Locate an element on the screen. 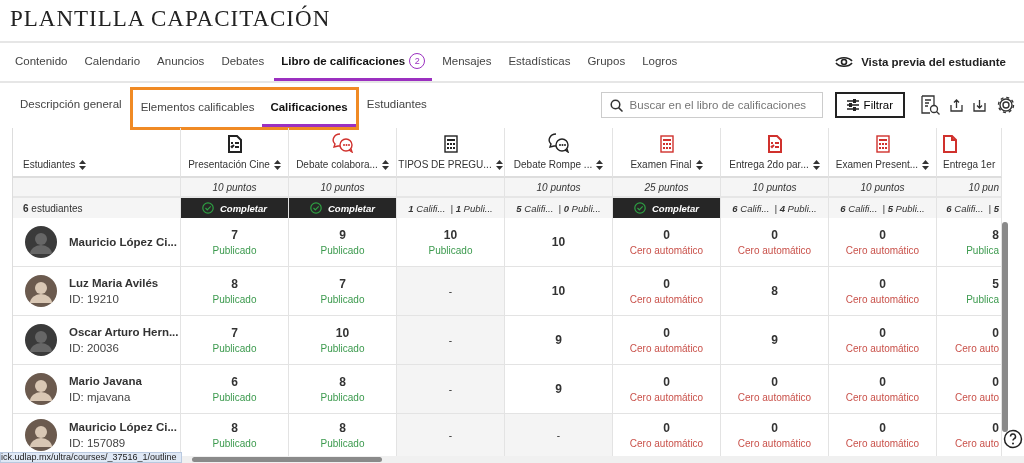 Image resolution: width=1024 pixels, height=463 pixels. horizontal-scrollbar is located at coordinates (286, 459).